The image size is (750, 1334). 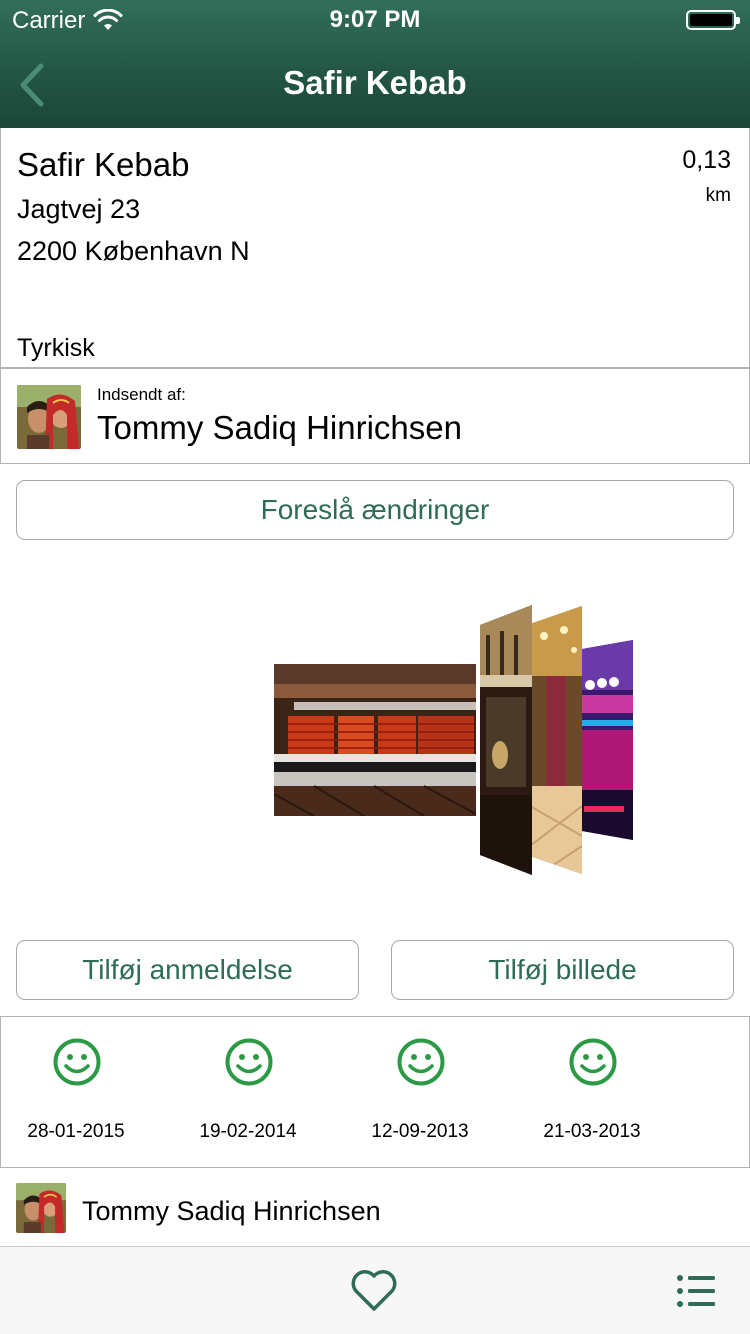 What do you see at coordinates (141, 394) in the screenshot?
I see `submitted-by-label: Indsendt af:` at bounding box center [141, 394].